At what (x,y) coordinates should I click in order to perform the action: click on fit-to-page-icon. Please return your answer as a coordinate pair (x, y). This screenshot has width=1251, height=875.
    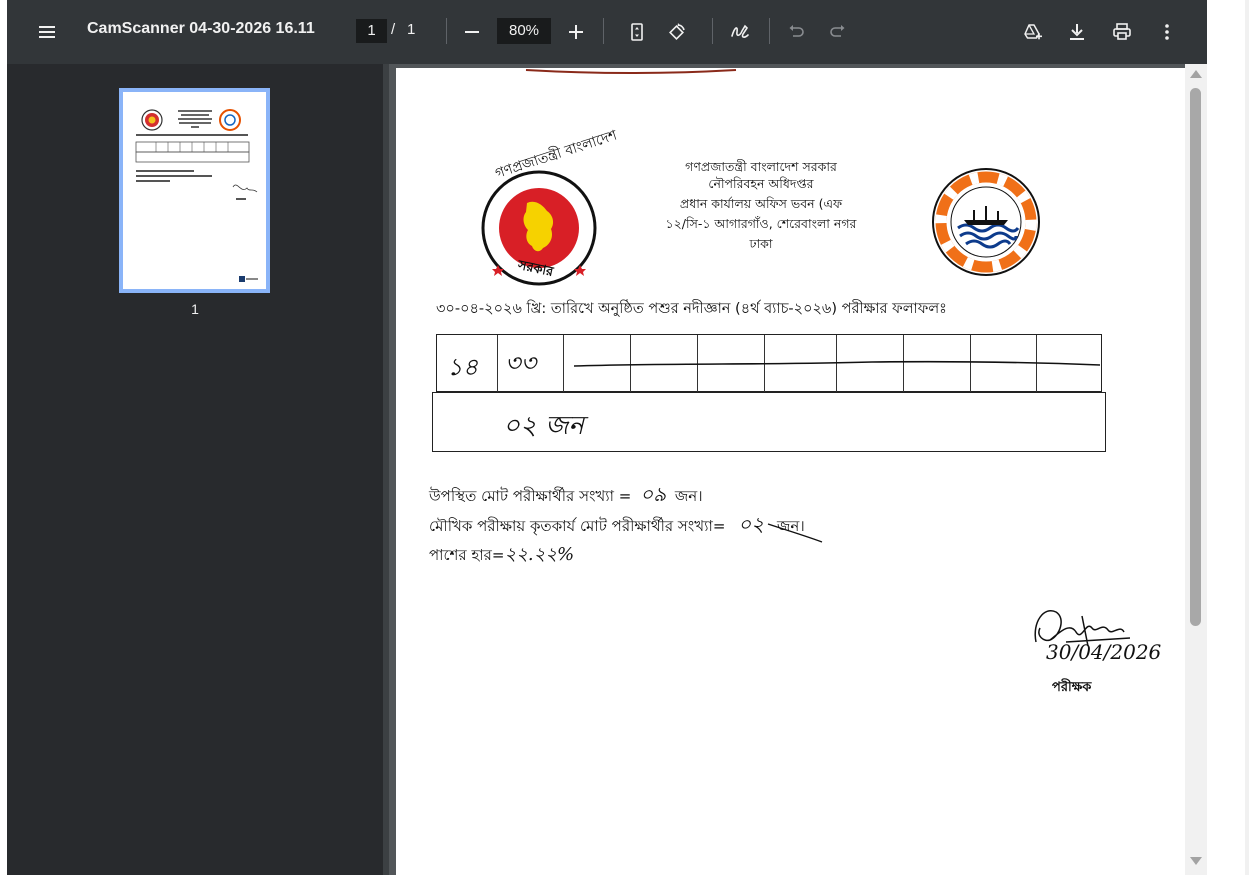
    Looking at the image, I should click on (637, 32).